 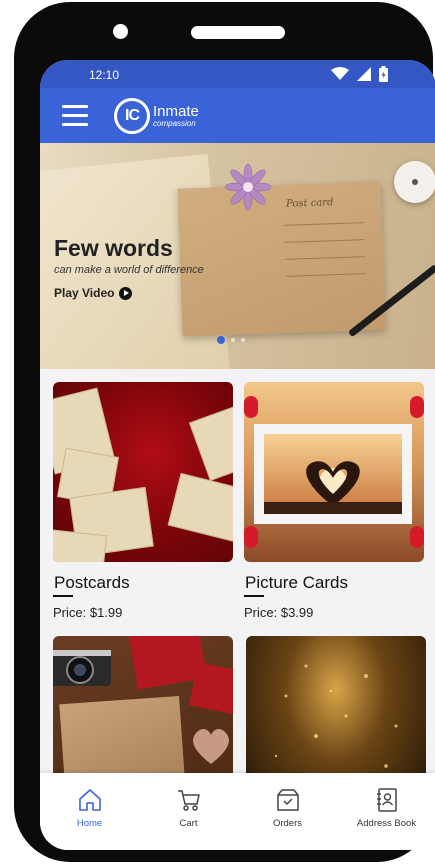 I want to click on candle-decoration, so click(x=414, y=182).